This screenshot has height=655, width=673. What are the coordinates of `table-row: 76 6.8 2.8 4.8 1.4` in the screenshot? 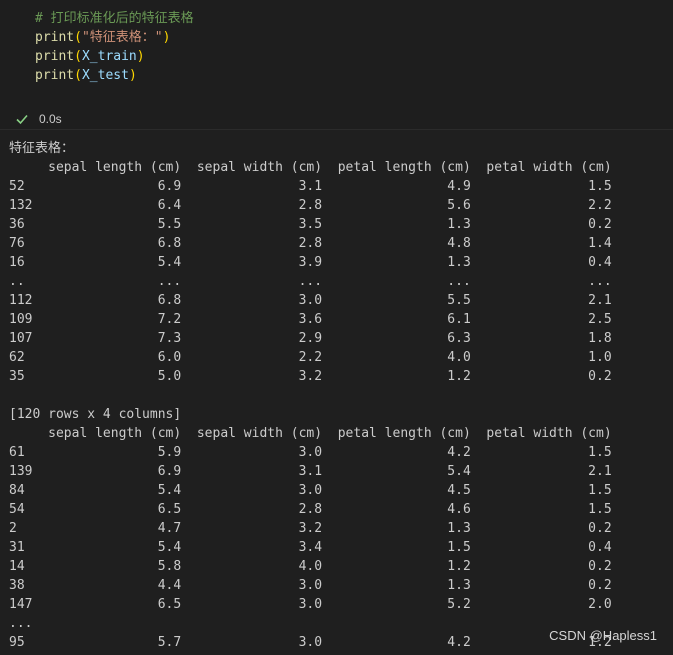 It's located at (310, 243).